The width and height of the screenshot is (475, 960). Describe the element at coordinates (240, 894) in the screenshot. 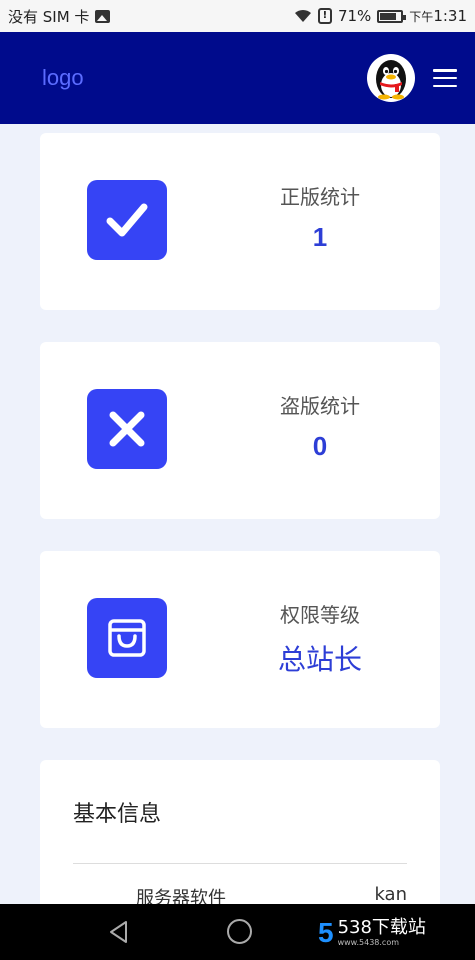

I see `info-row: 服务器软件 kan` at that location.